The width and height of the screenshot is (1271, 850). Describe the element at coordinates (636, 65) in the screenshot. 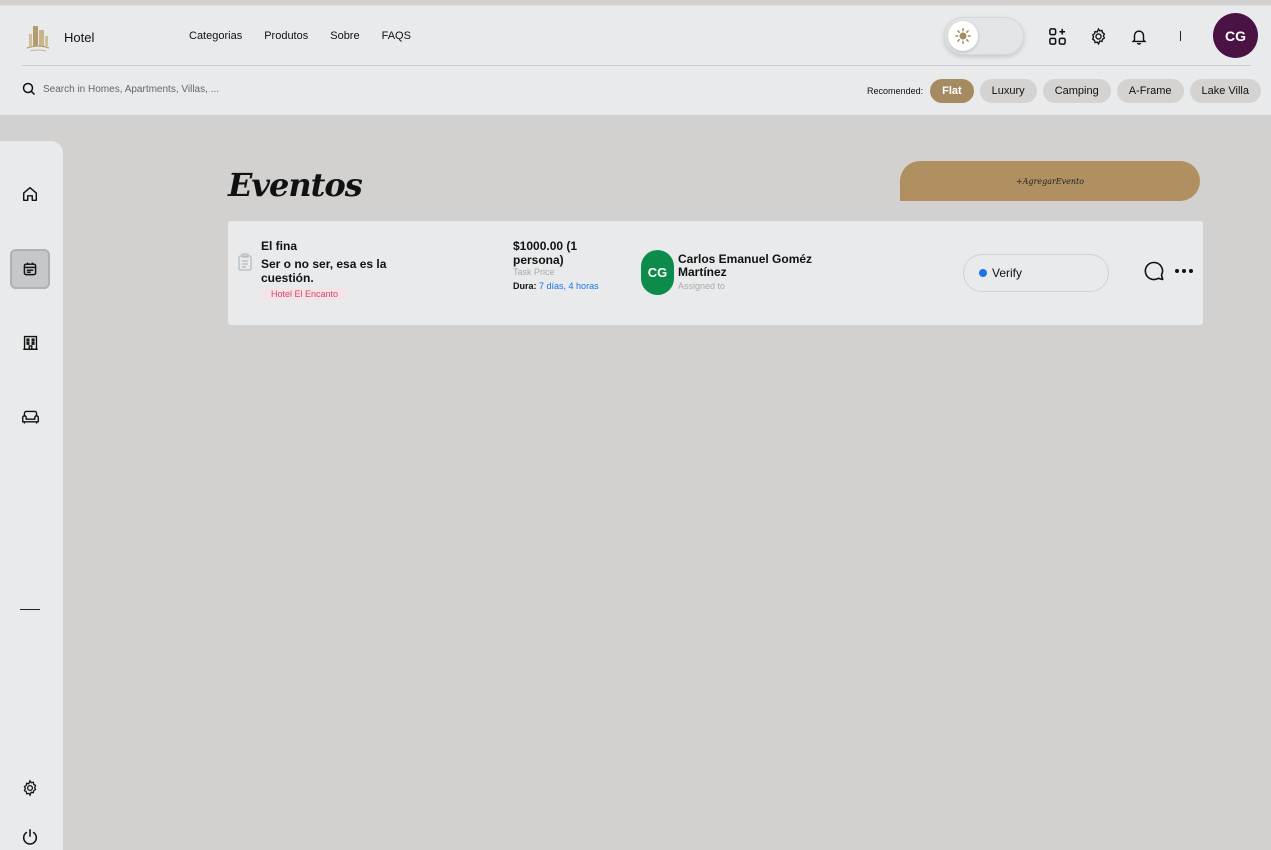

I see `header-divider` at that location.